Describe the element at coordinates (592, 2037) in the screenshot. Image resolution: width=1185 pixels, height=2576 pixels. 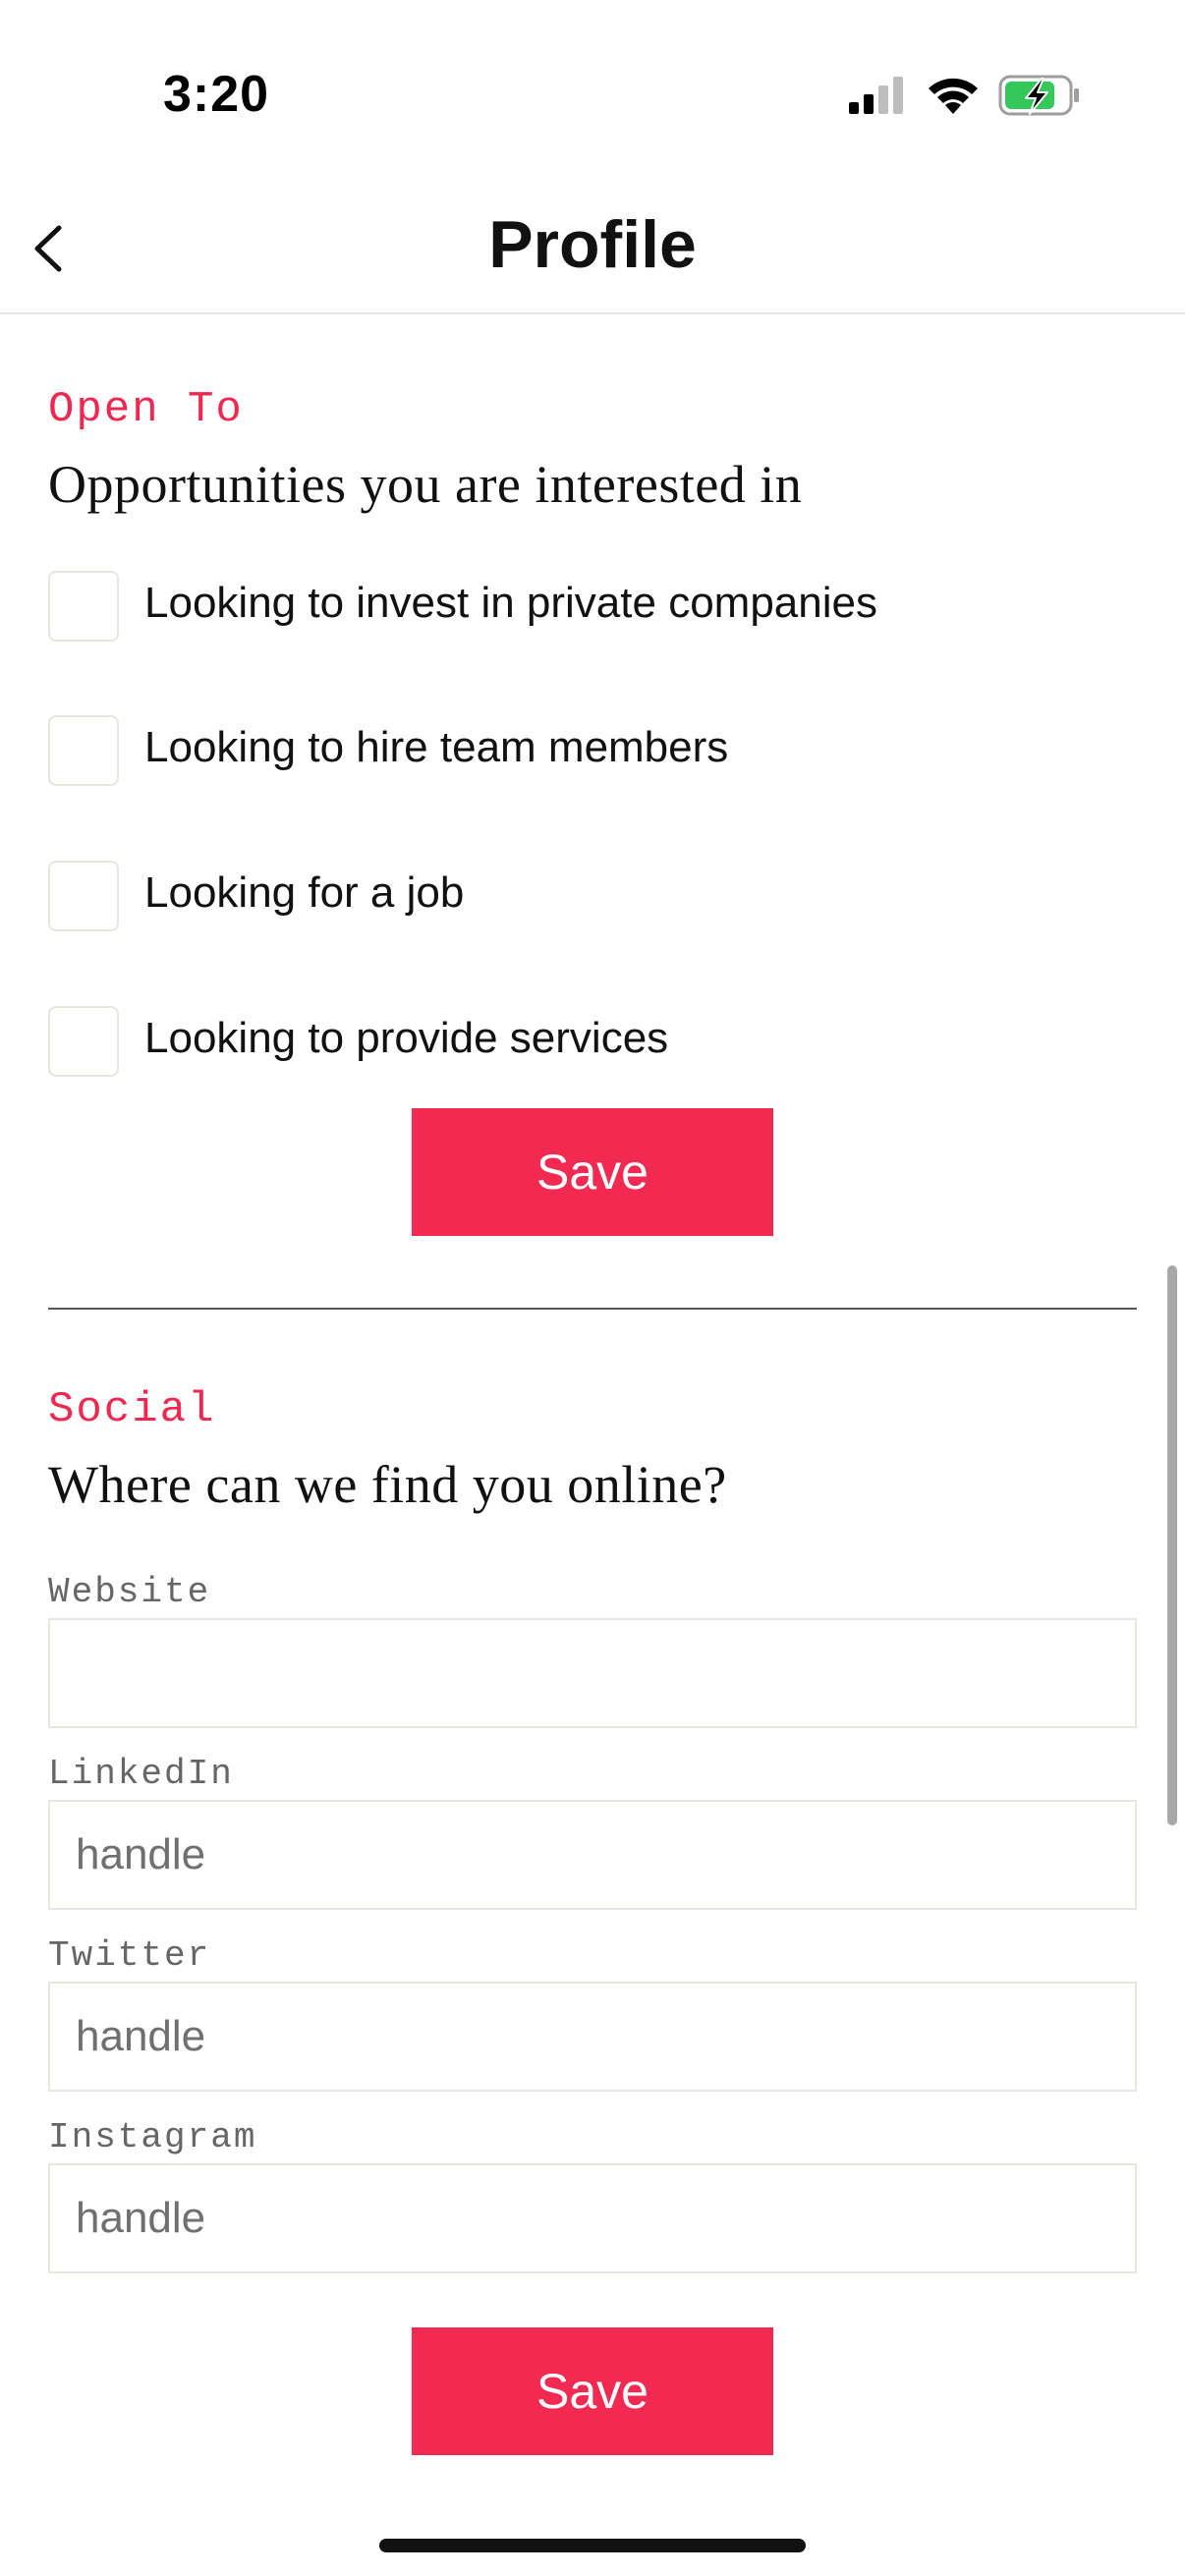
I see `twitter-input` at that location.